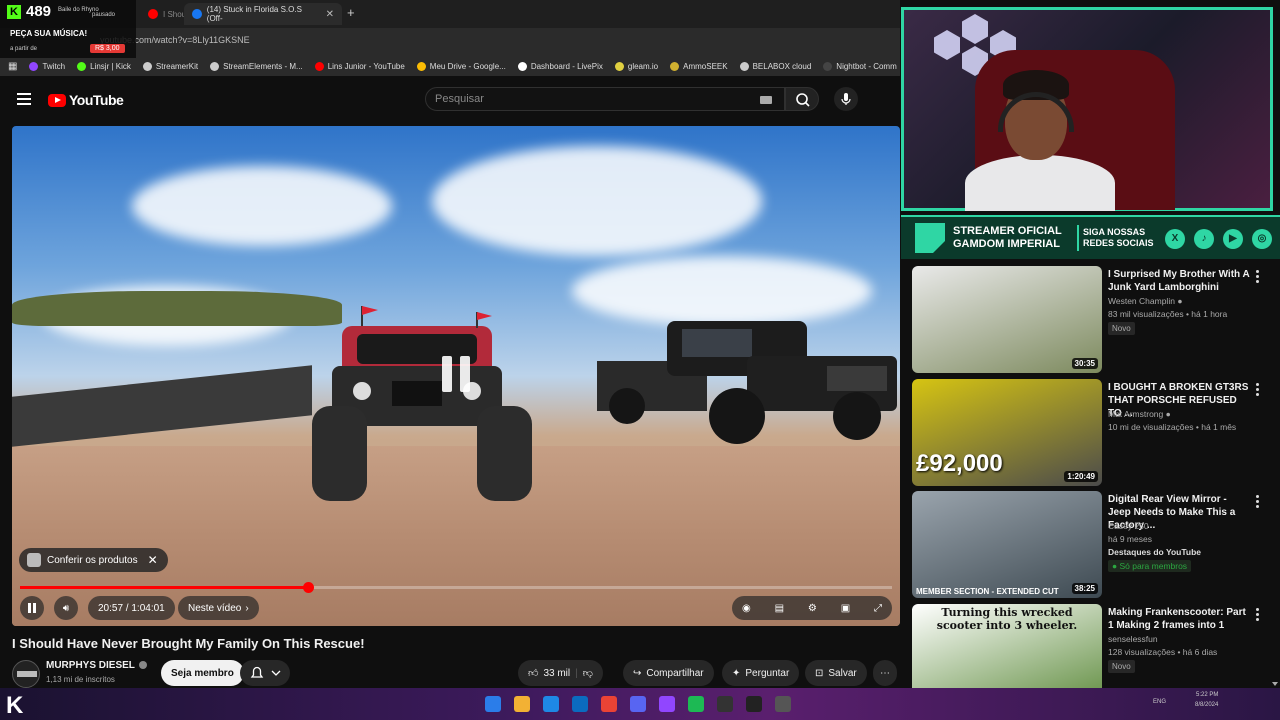 This screenshot has height=720, width=1280. What do you see at coordinates (1007, 544) in the screenshot?
I see `video-thumbnail: MEMBER SECTION - EXTENDED CUT 38:25` at bounding box center [1007, 544].